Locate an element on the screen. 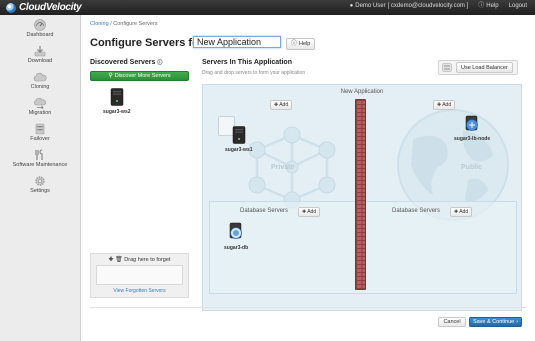 The width and height of the screenshot is (535, 341). sidebar-item-label: Software Maintenance is located at coordinates (40, 165).